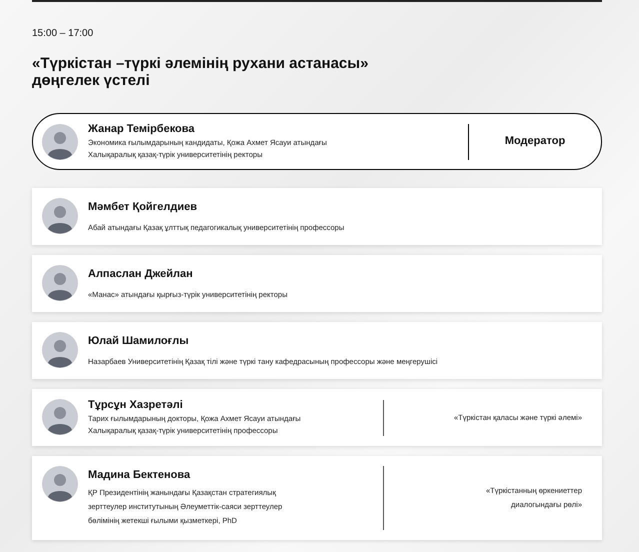  Describe the element at coordinates (535, 142) in the screenshot. I see `role-label: Модератор` at that location.